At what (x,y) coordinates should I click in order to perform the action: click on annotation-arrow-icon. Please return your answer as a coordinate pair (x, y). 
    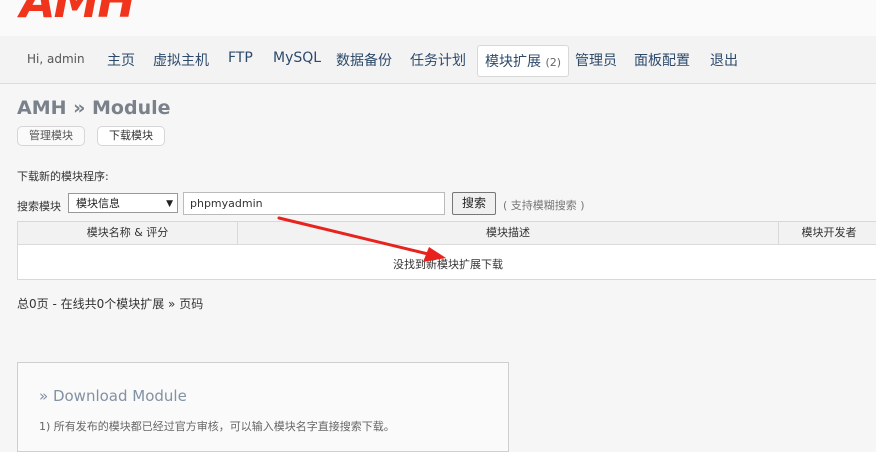
    Looking at the image, I should click on (361, 239).